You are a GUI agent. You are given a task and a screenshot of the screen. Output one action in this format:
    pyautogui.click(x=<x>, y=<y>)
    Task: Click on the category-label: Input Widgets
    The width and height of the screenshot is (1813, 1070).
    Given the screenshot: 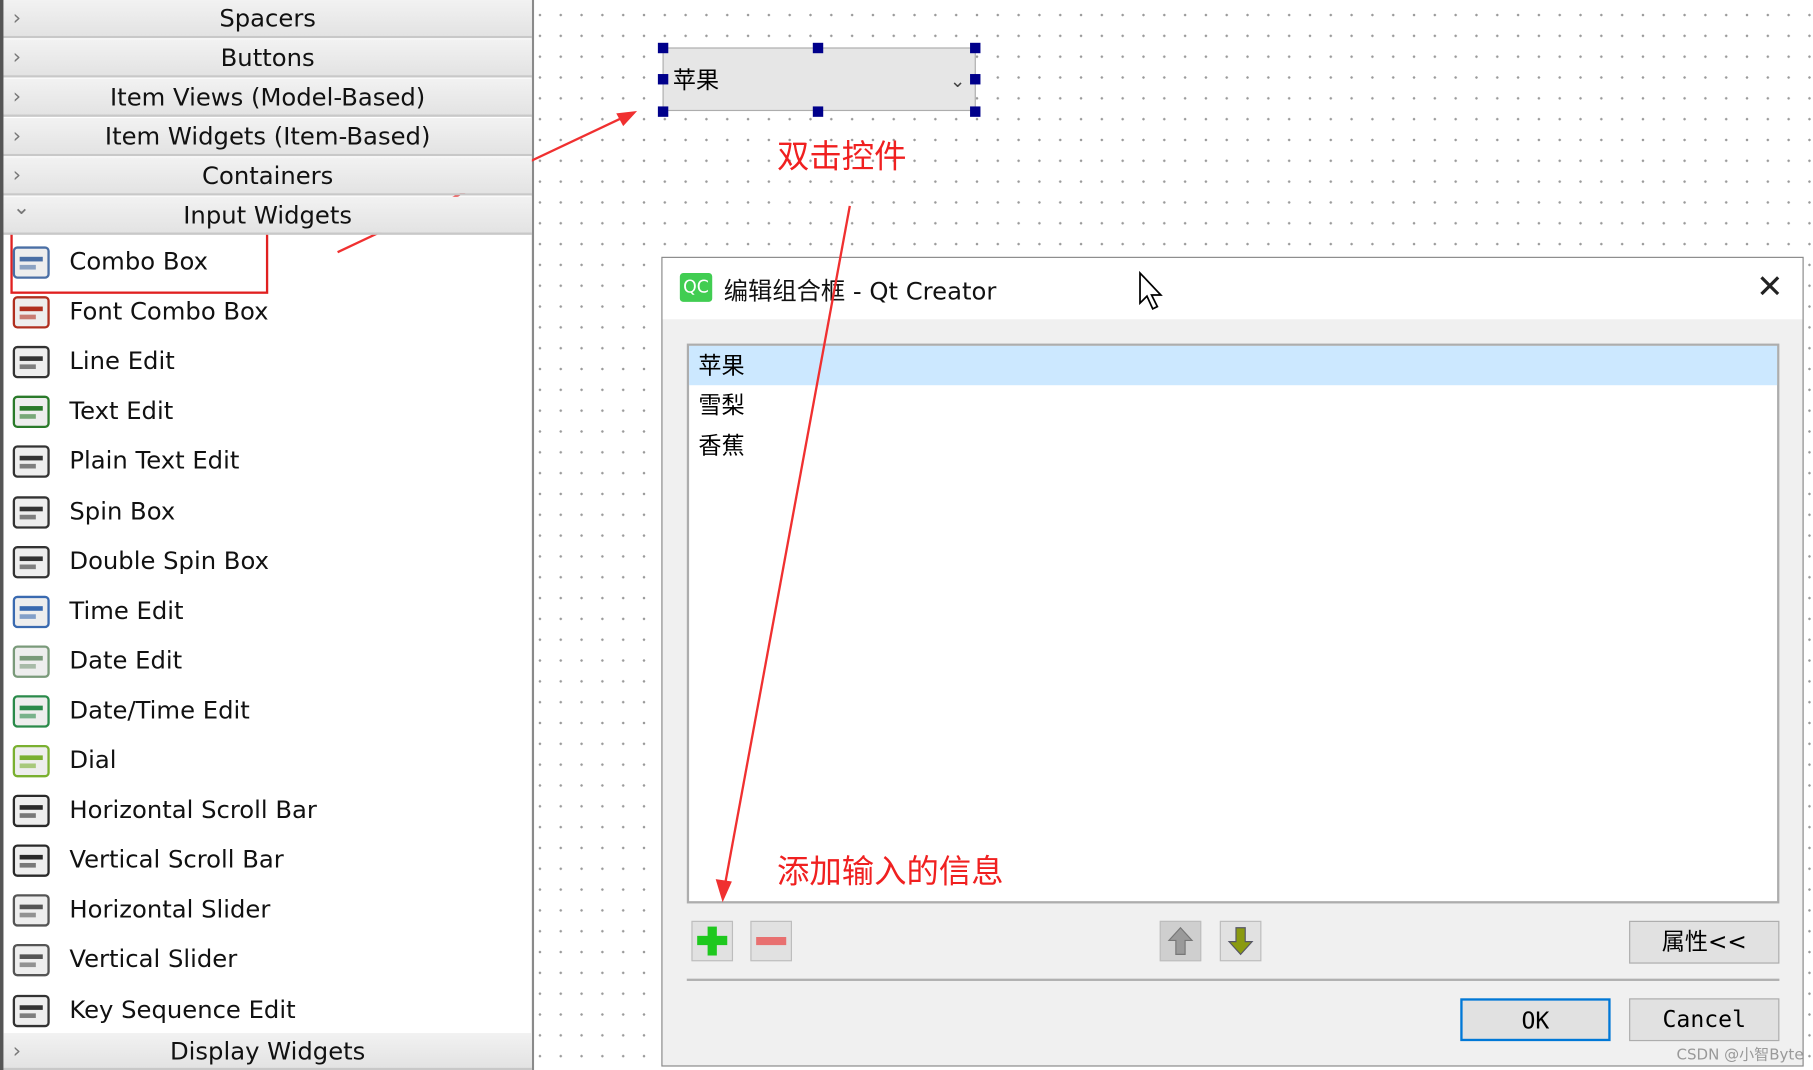 What is the action you would take?
    pyautogui.click(x=268, y=215)
    